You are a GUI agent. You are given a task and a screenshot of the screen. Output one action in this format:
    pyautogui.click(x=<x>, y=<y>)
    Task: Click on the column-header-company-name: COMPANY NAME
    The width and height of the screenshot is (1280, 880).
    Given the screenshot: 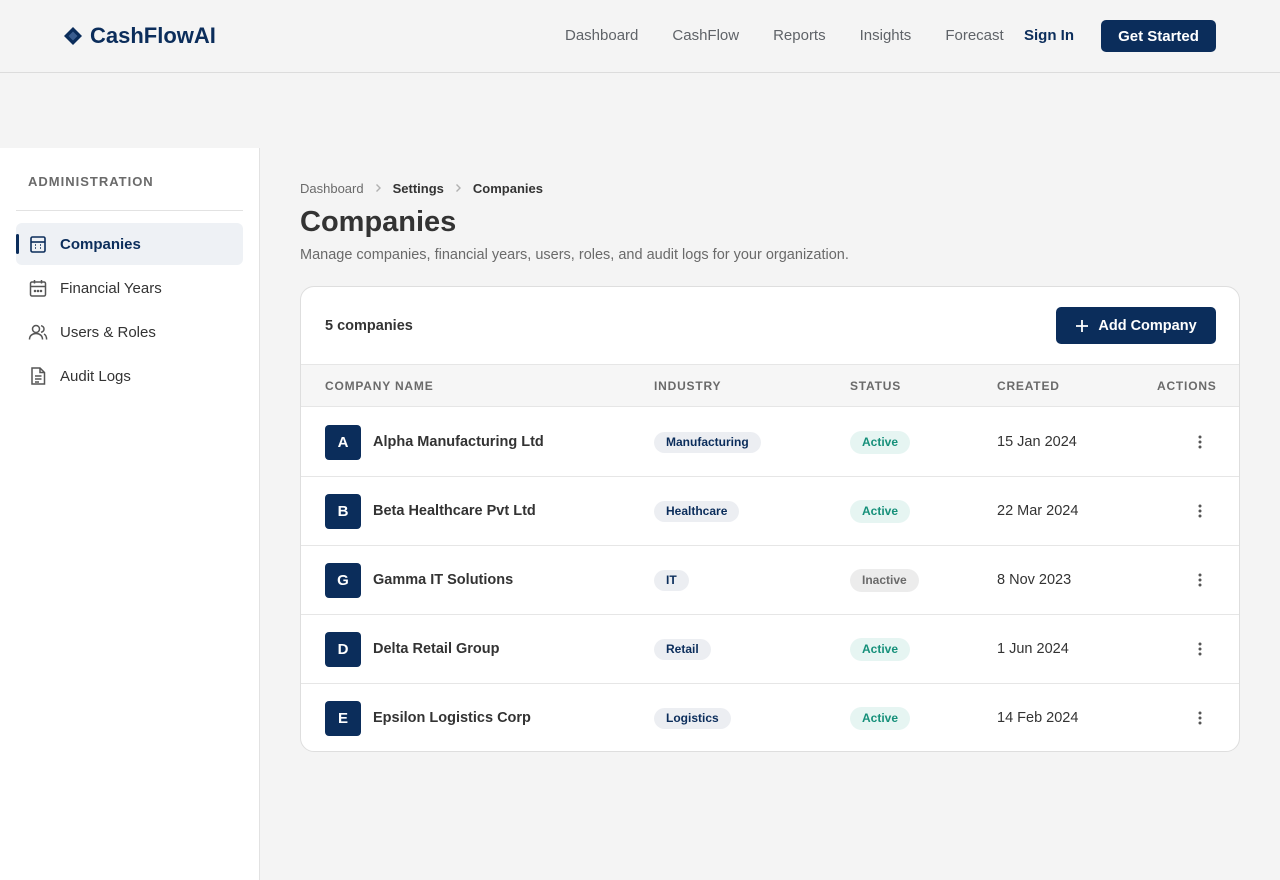 What is the action you would take?
    pyautogui.click(x=379, y=386)
    